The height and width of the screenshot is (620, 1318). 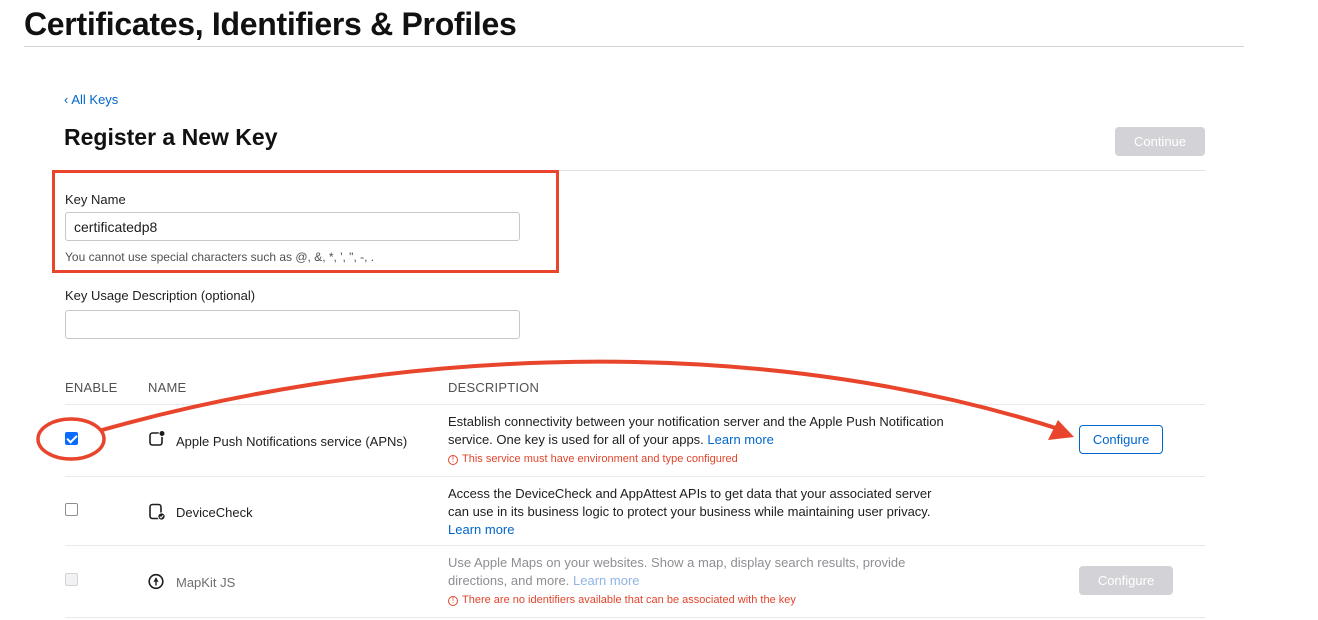 I want to click on column-header-name: NAME, so click(x=167, y=387).